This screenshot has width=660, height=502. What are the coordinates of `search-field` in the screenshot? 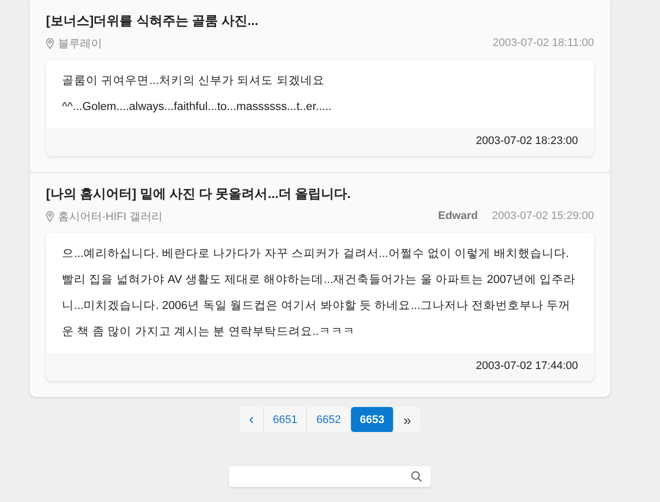 It's located at (330, 476).